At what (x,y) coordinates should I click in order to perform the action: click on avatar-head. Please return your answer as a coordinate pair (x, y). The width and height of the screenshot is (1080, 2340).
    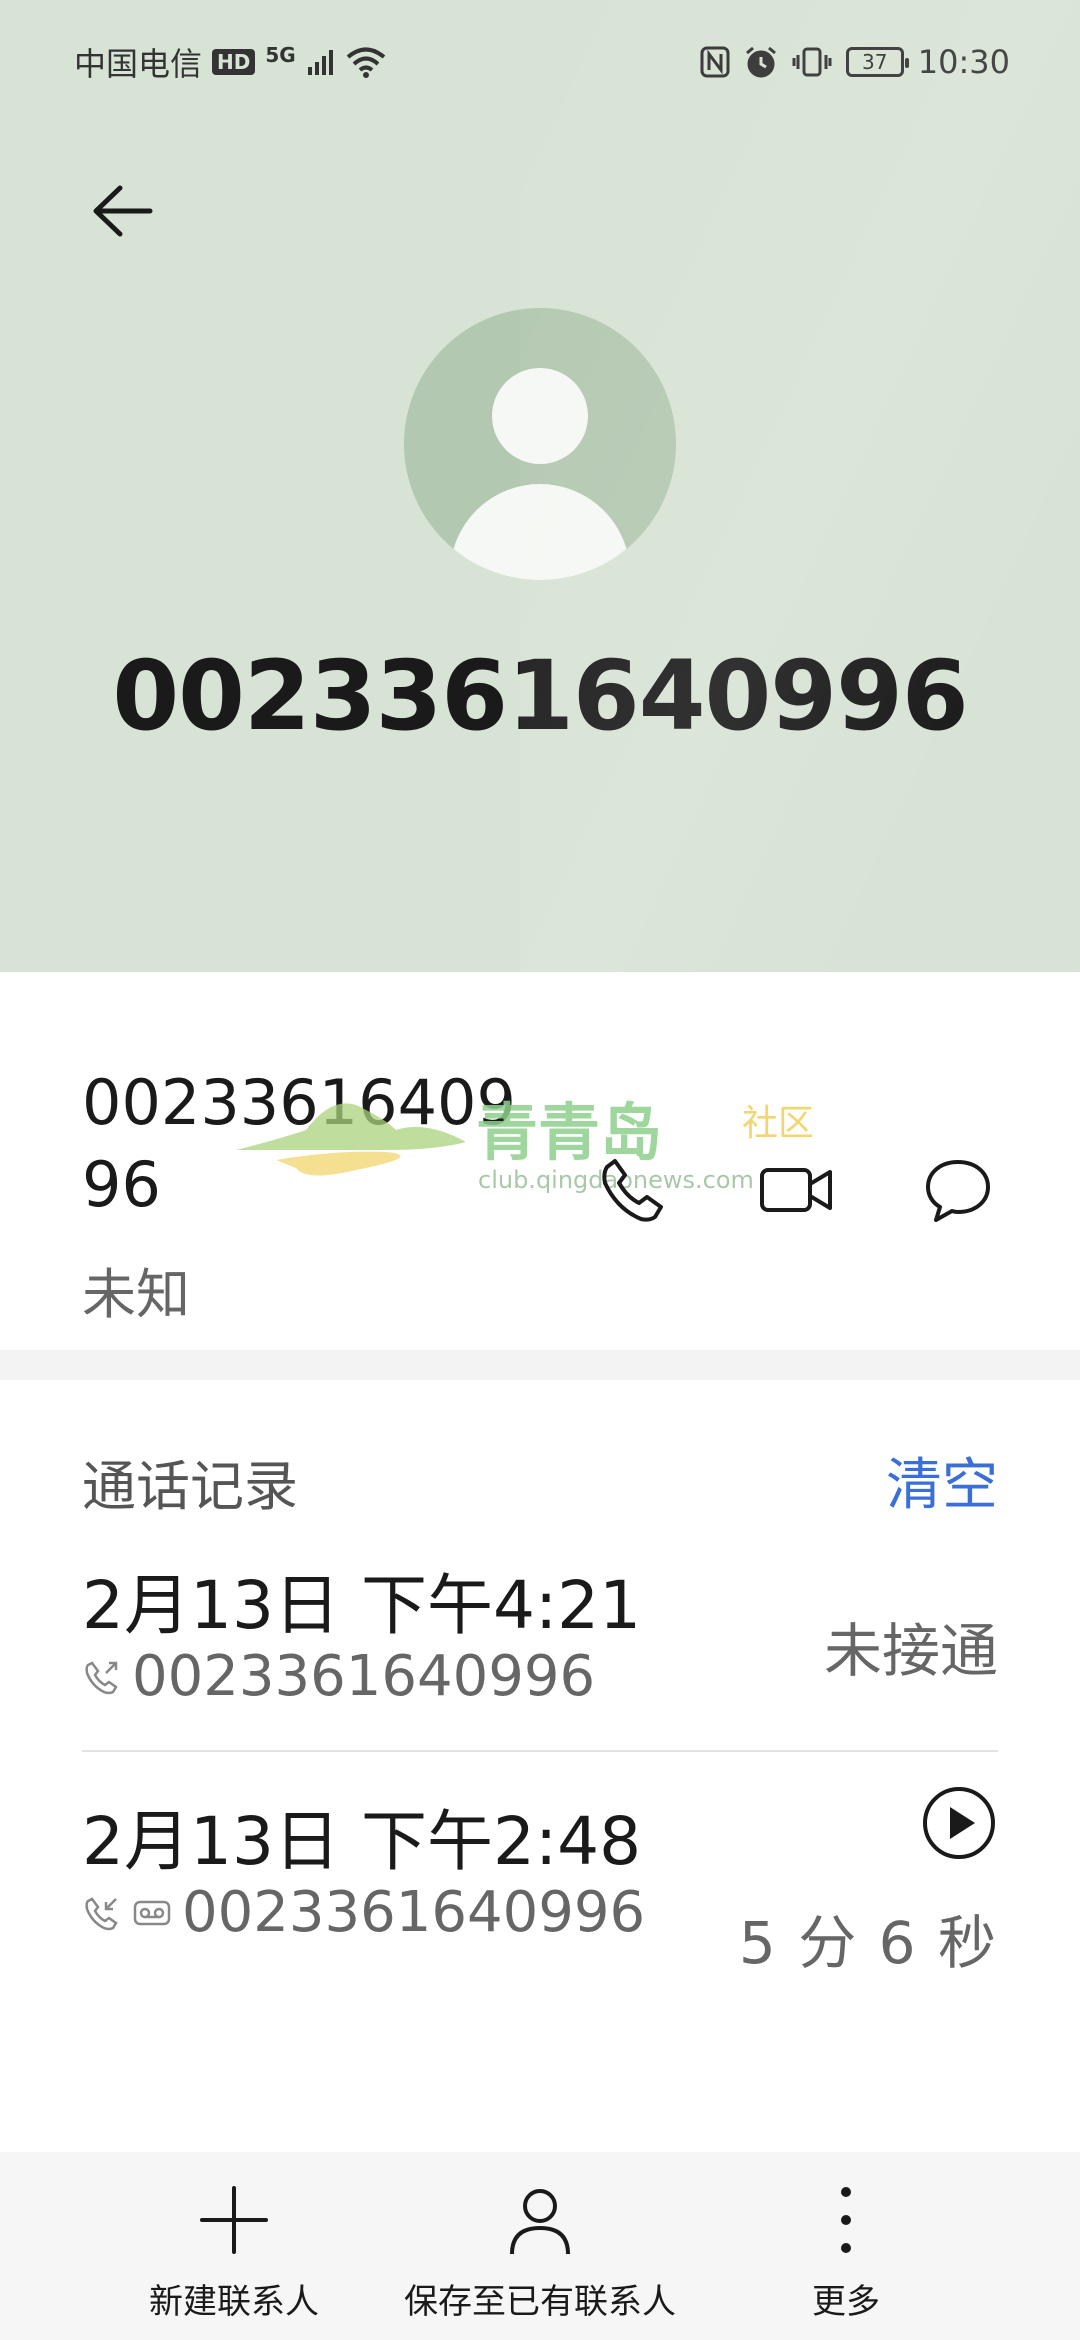
    Looking at the image, I should click on (540, 416).